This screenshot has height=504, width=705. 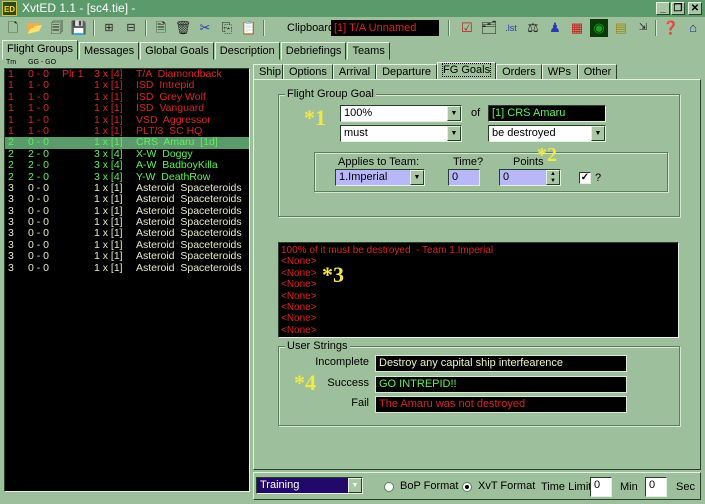 What do you see at coordinates (309, 485) in the screenshot?
I see `mission-type-select: Training ▼` at bounding box center [309, 485].